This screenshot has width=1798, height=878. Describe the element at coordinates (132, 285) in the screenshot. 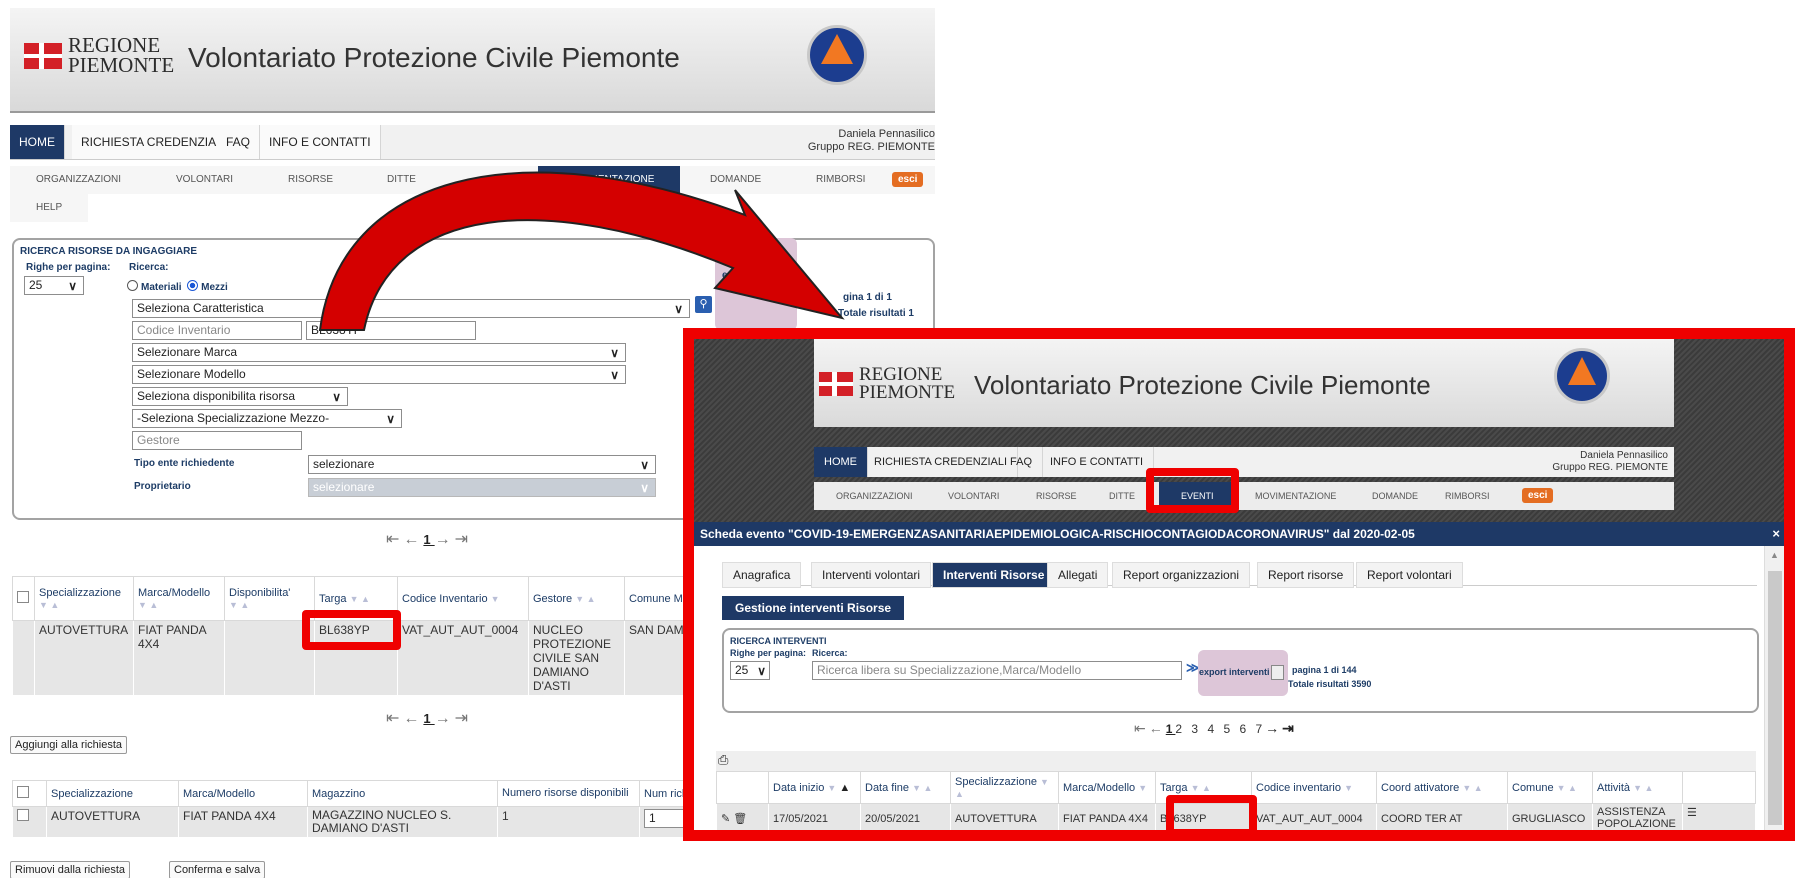

I see `radio-materiali` at that location.